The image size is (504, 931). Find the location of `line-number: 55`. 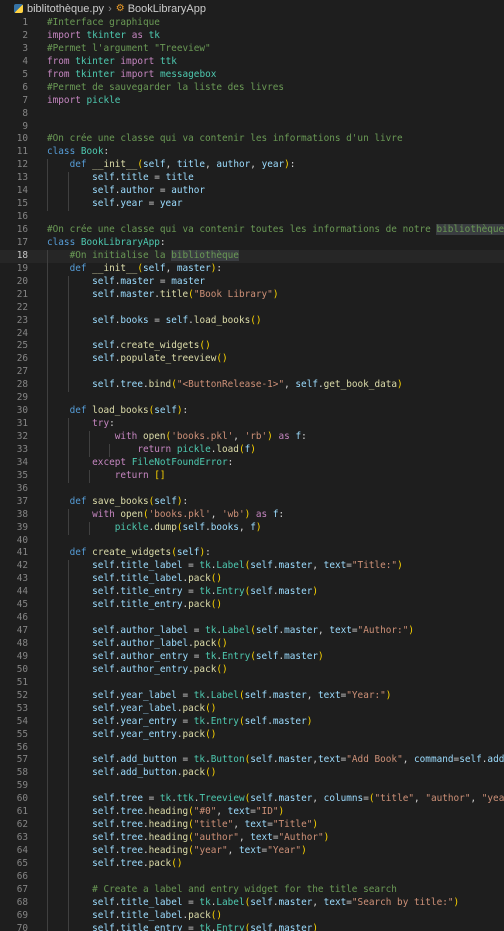

line-number: 55 is located at coordinates (22, 734).